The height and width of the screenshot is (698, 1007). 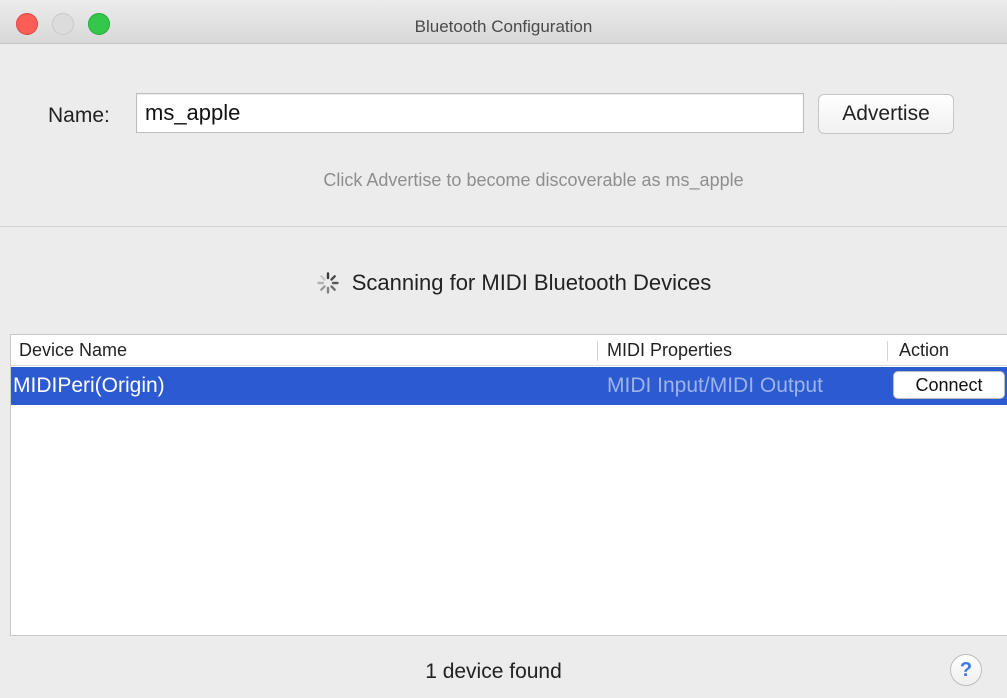 I want to click on device-name-cell: MIDIPeri(Origin), so click(x=89, y=385).